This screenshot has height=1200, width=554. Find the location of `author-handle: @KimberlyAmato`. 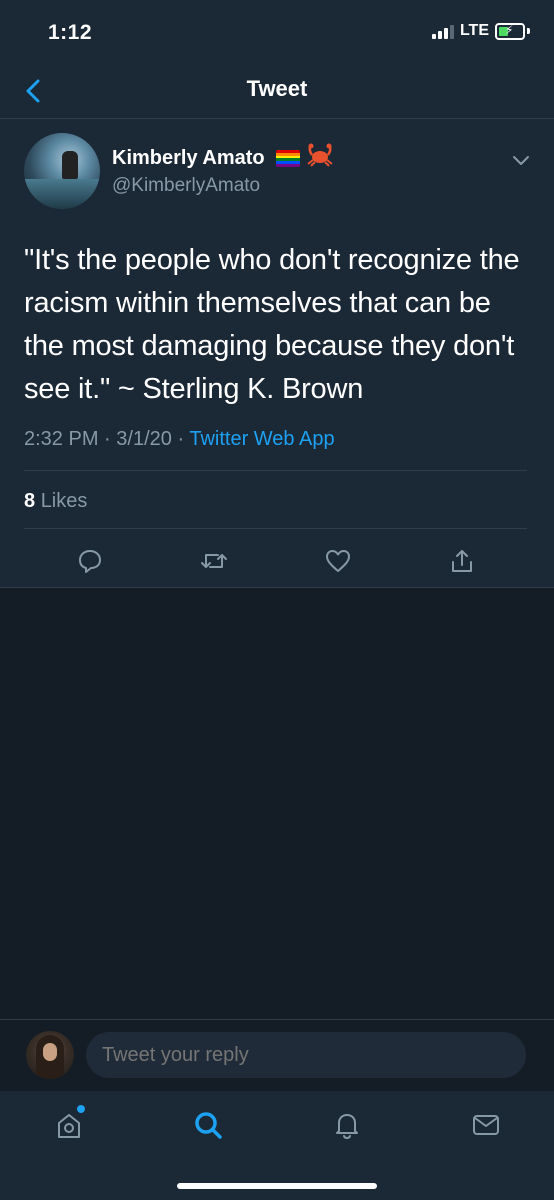

author-handle: @KimberlyAmato is located at coordinates (186, 186).